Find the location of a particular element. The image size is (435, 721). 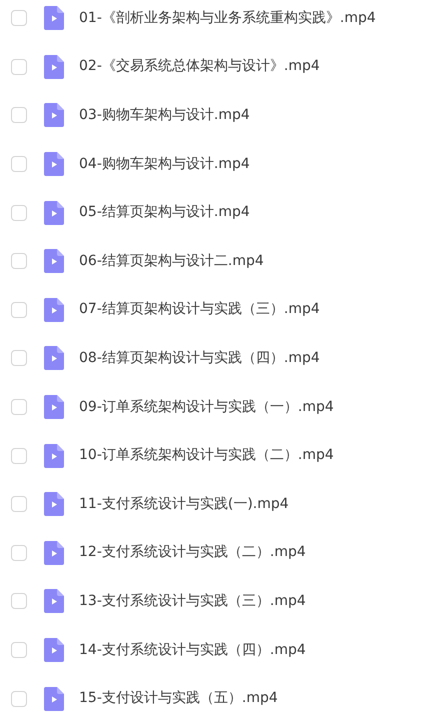

file-name: 12-支付系统设计与实践（二）.mp4 is located at coordinates (192, 553).